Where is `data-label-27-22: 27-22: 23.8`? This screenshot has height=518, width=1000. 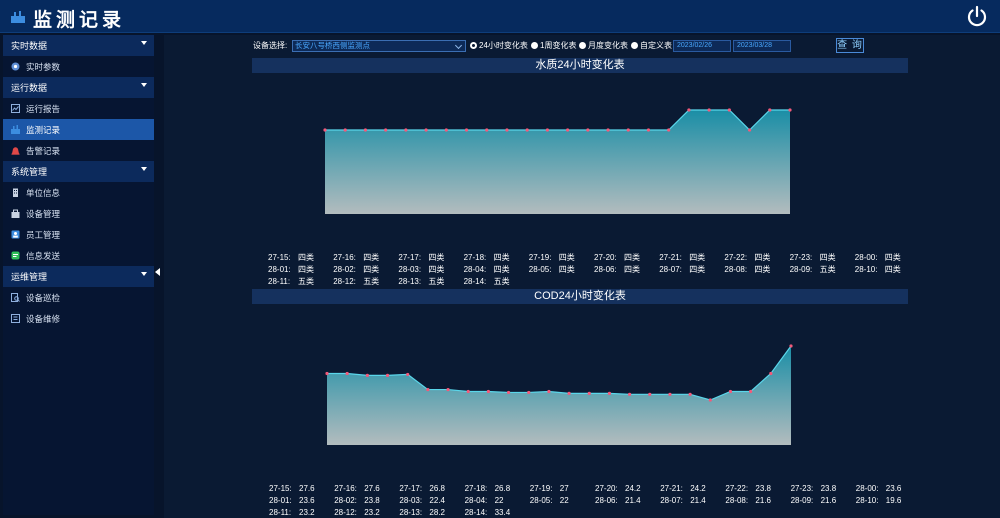 data-label-27-22: 27-22: 23.8 is located at coordinates (748, 488).